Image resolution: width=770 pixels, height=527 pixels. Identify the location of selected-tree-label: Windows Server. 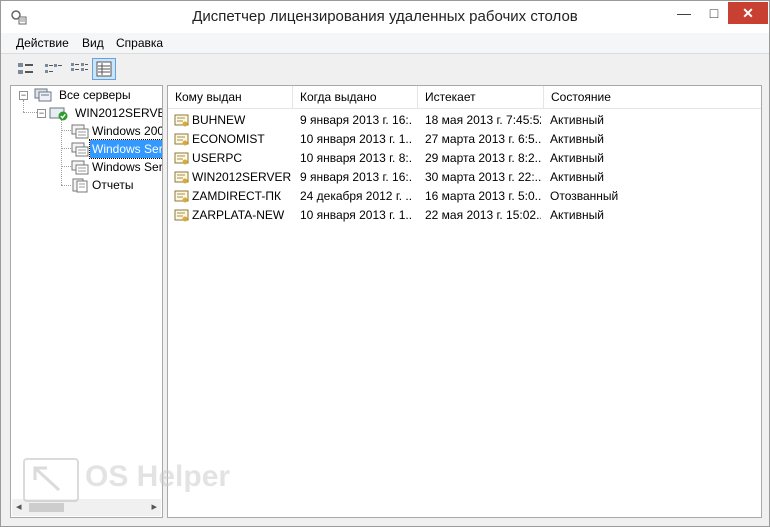
(125, 149).